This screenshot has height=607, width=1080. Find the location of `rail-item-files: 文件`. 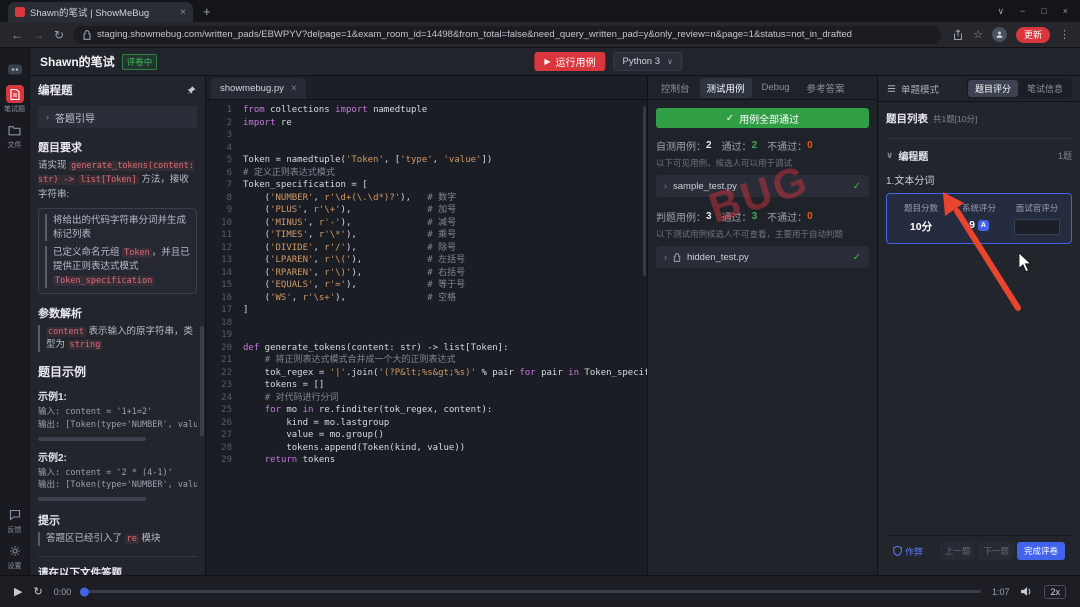

rail-item-files: 文件 is located at coordinates (14, 135).